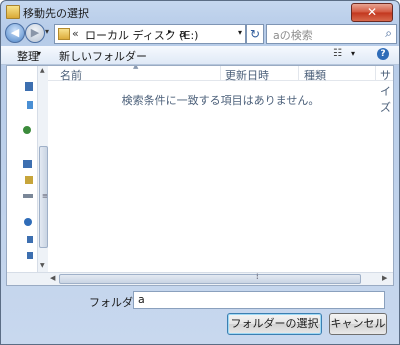 This screenshot has width=400, height=345. I want to click on music-icon, so click(30, 105).